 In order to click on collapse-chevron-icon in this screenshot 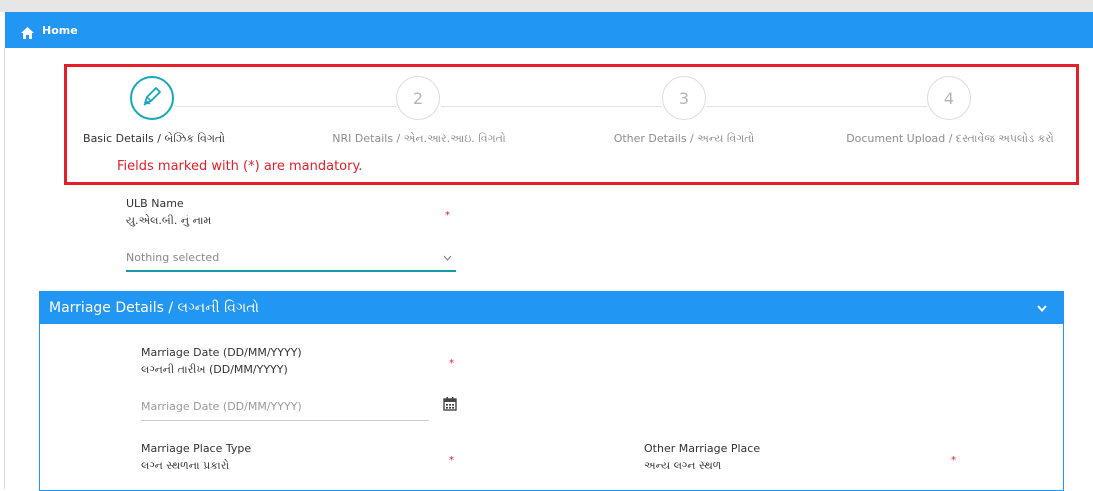, I will do `click(1042, 308)`.